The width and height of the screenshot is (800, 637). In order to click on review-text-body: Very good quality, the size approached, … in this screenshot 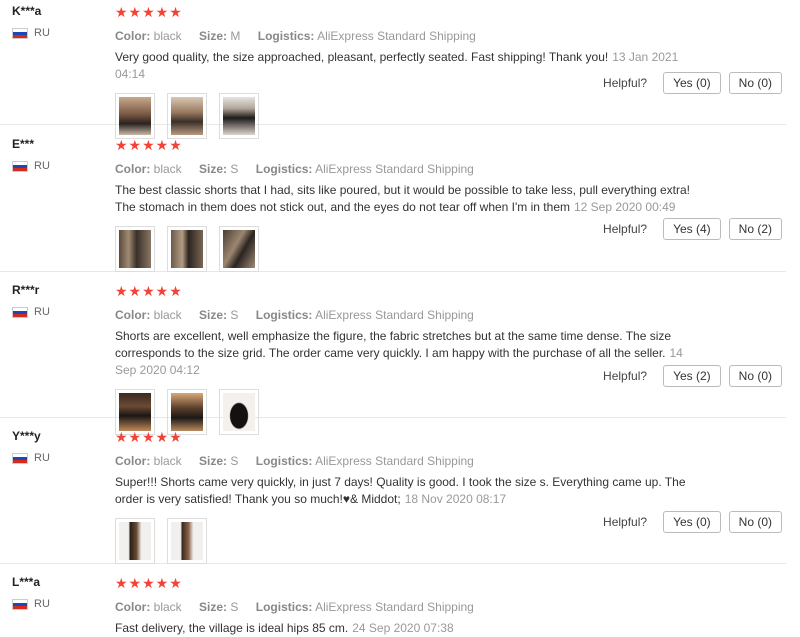, I will do `click(362, 57)`.